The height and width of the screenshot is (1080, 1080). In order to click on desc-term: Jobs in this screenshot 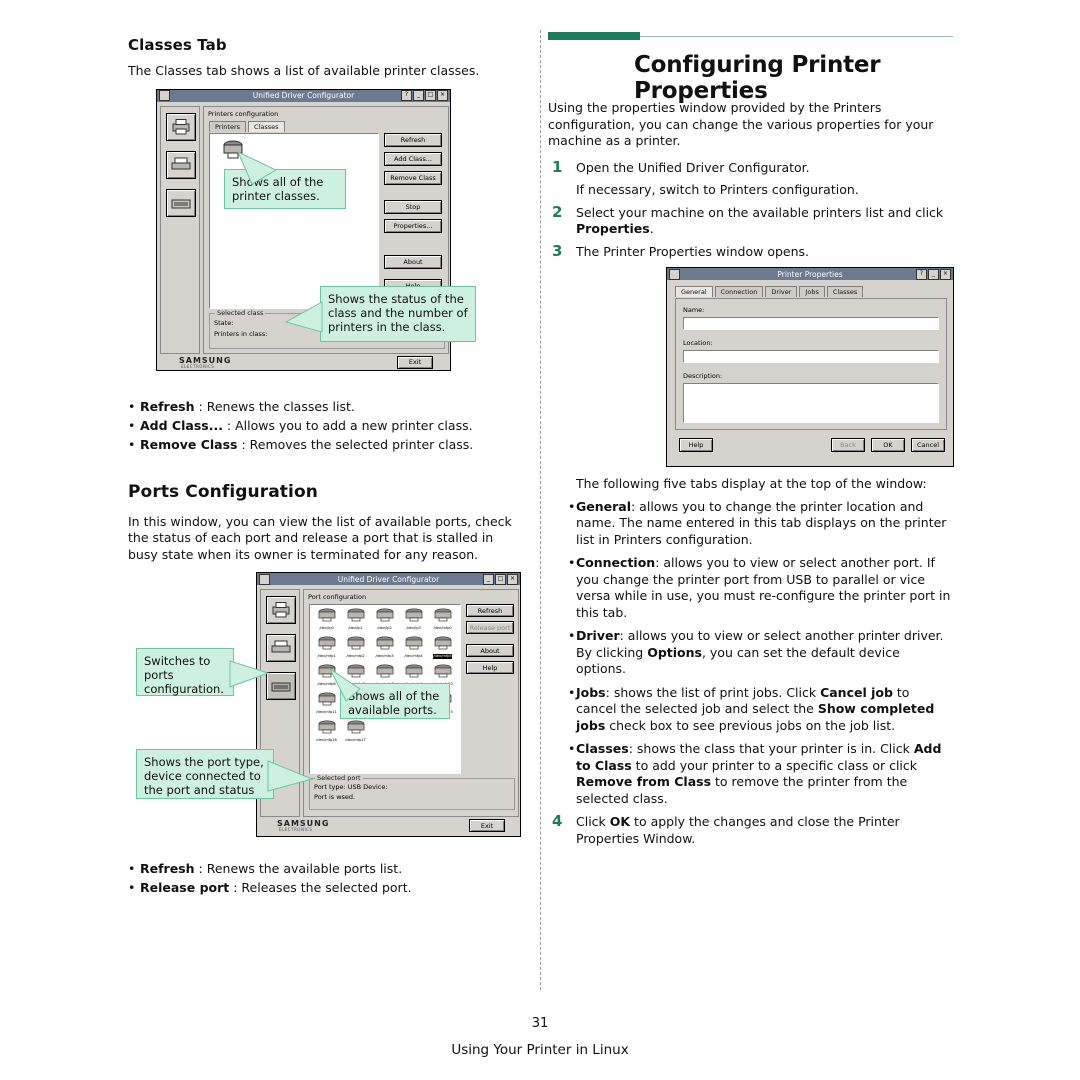, I will do `click(591, 692)`.